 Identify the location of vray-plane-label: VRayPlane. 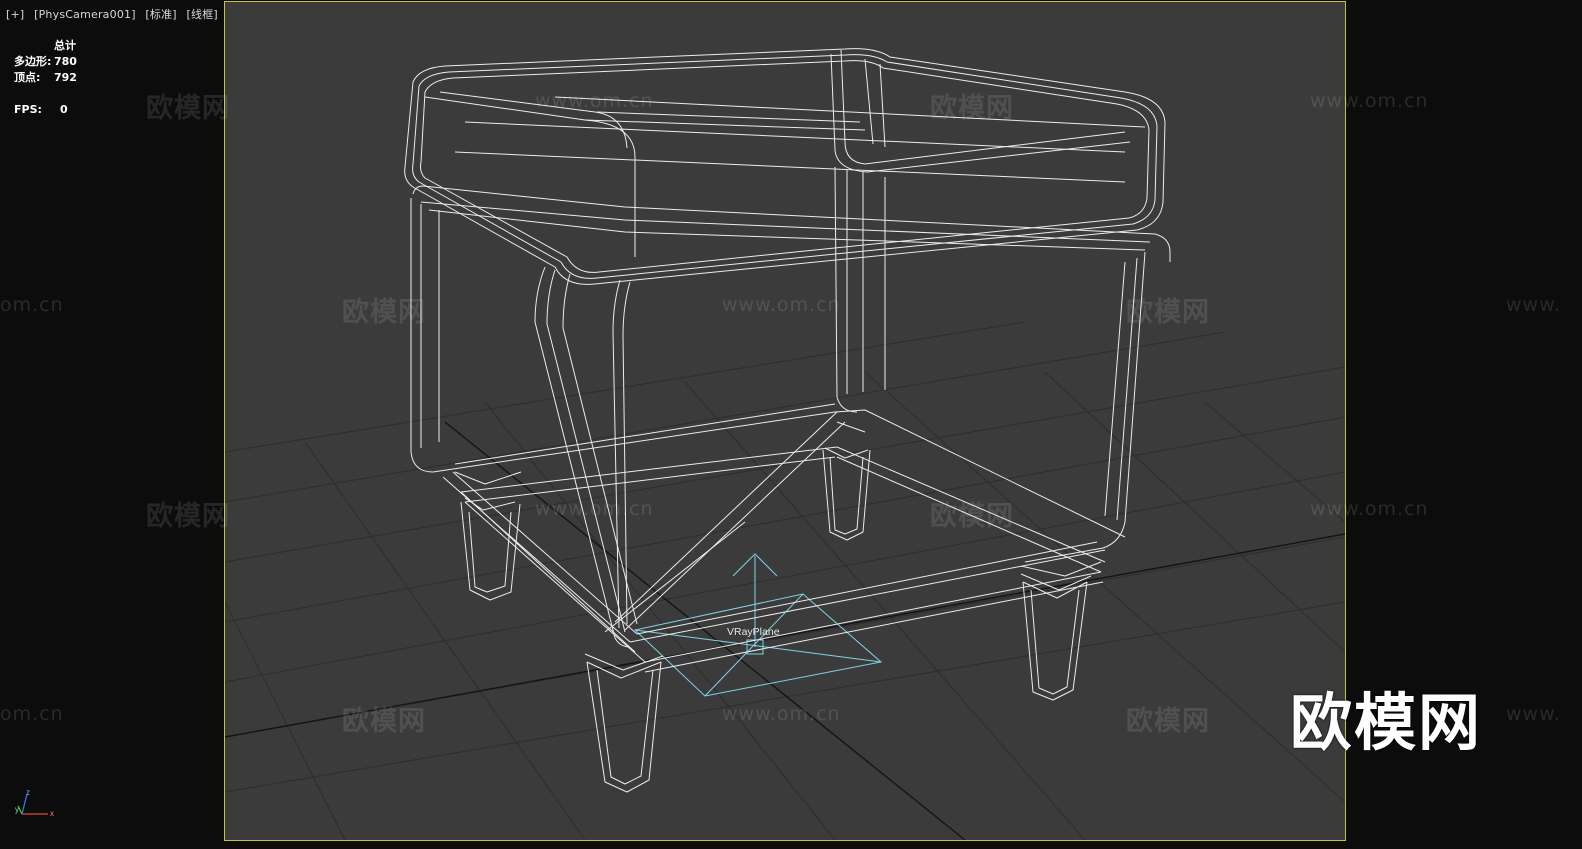
(753, 632).